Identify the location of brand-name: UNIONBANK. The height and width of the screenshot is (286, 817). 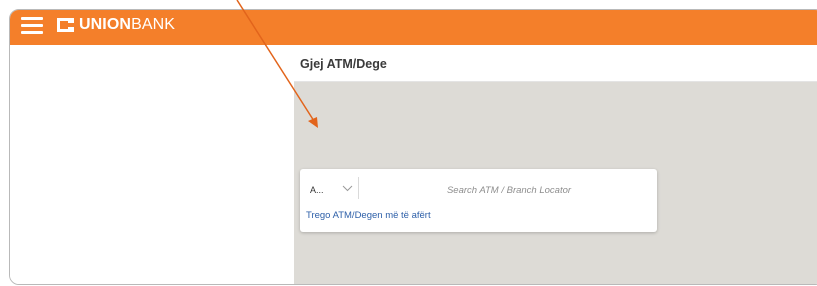
(127, 25).